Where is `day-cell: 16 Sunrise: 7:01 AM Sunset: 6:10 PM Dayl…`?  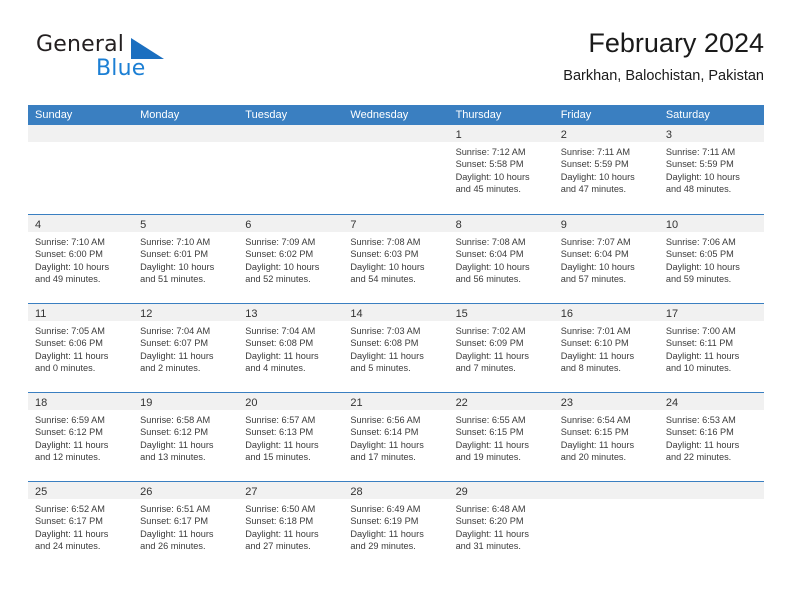 day-cell: 16 Sunrise: 7:01 AM Sunset: 6:10 PM Dayl… is located at coordinates (606, 348).